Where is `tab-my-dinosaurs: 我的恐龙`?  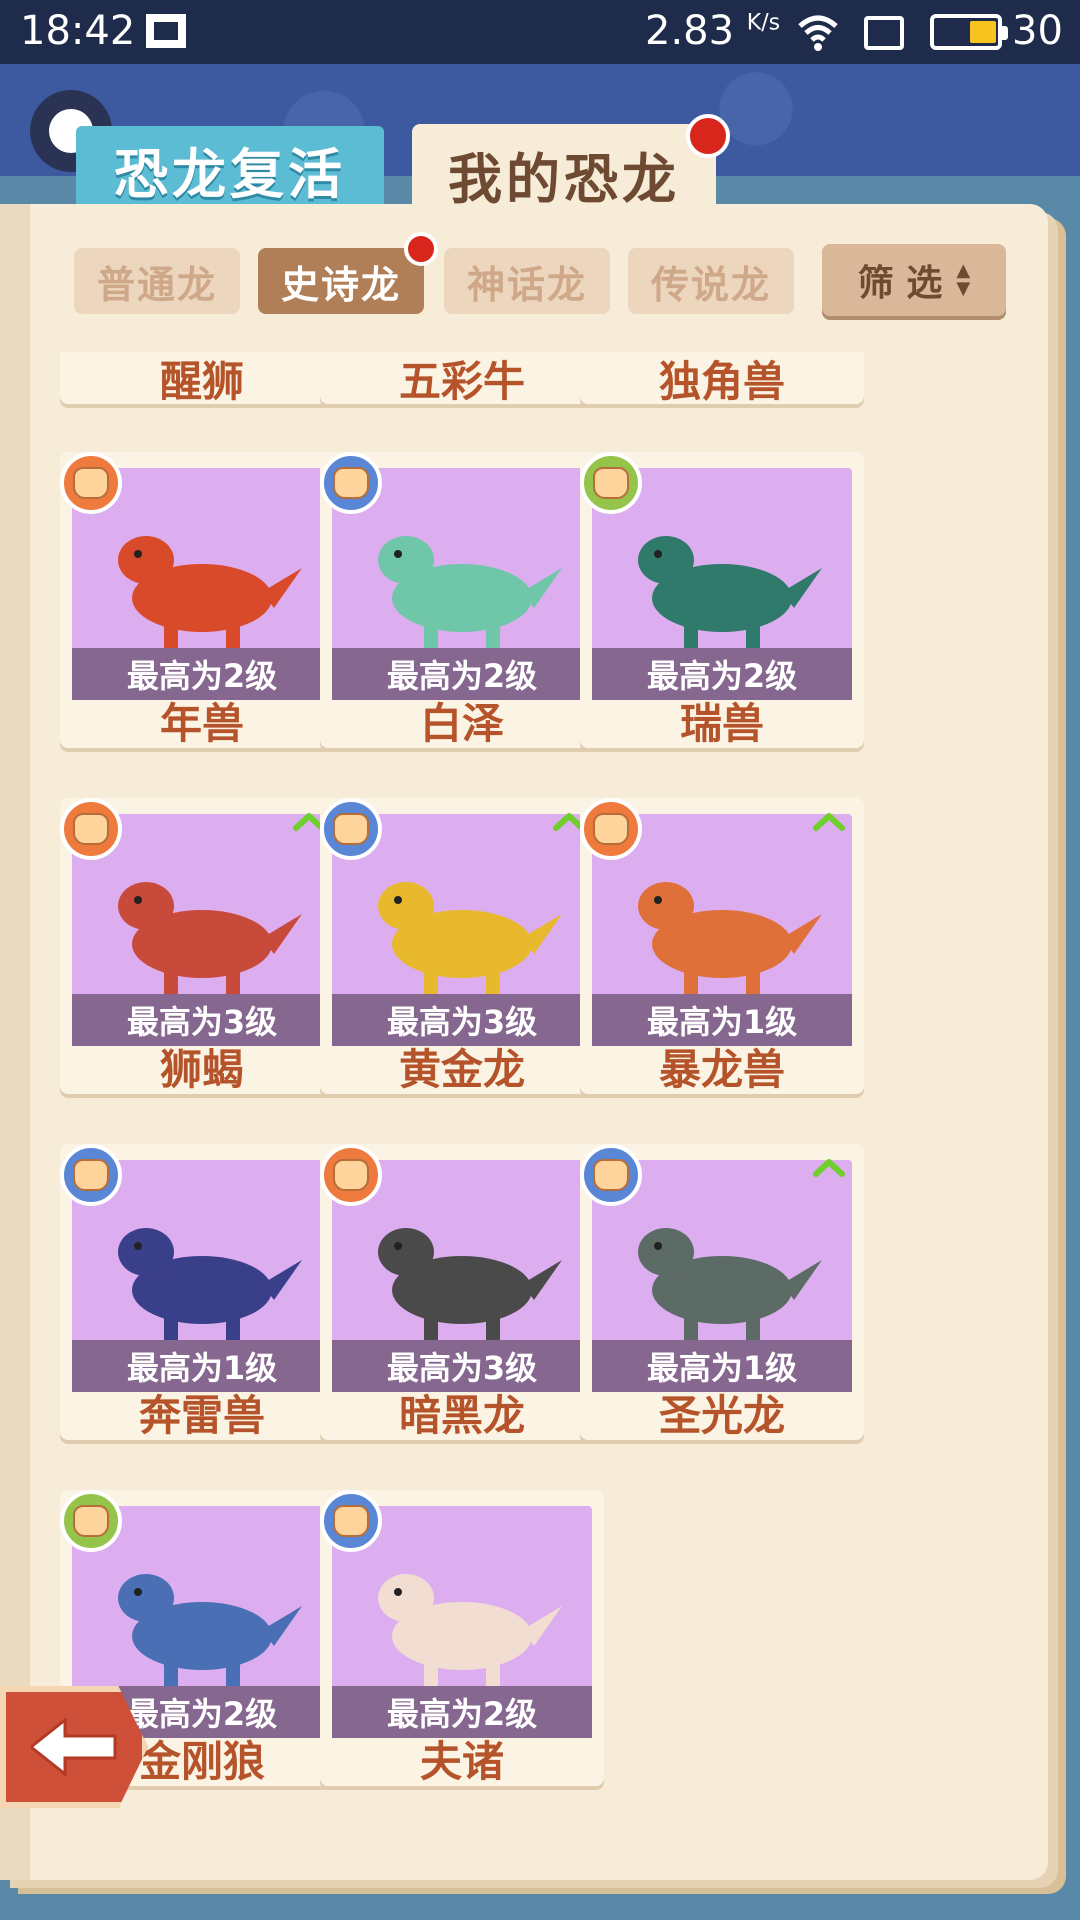
tab-my-dinosaurs: 我的恐龙 is located at coordinates (564, 174).